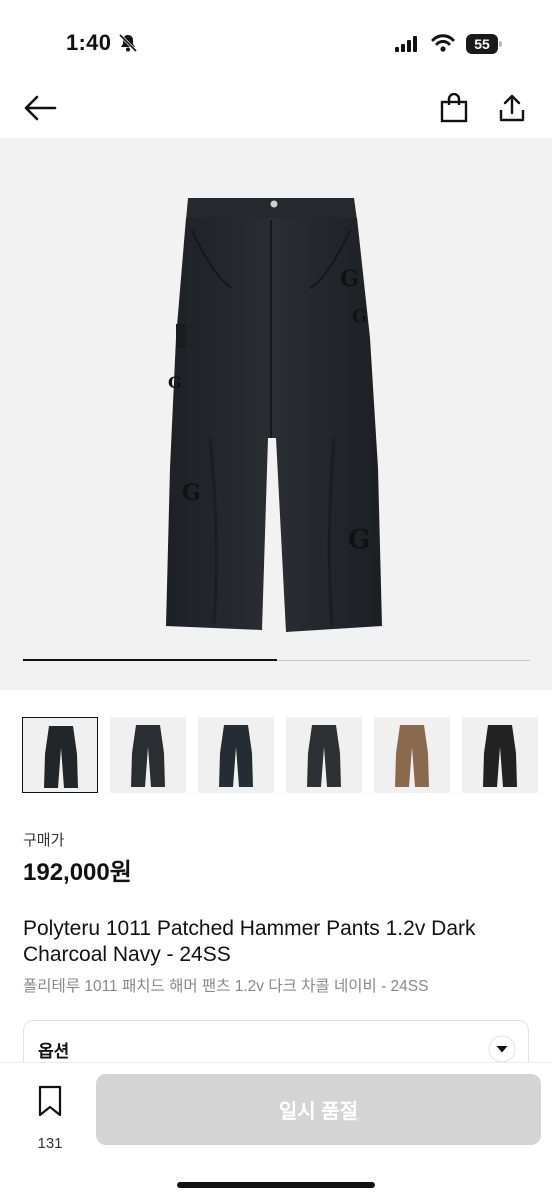 The height and width of the screenshot is (1201, 552). I want to click on back-button, so click(40, 108).